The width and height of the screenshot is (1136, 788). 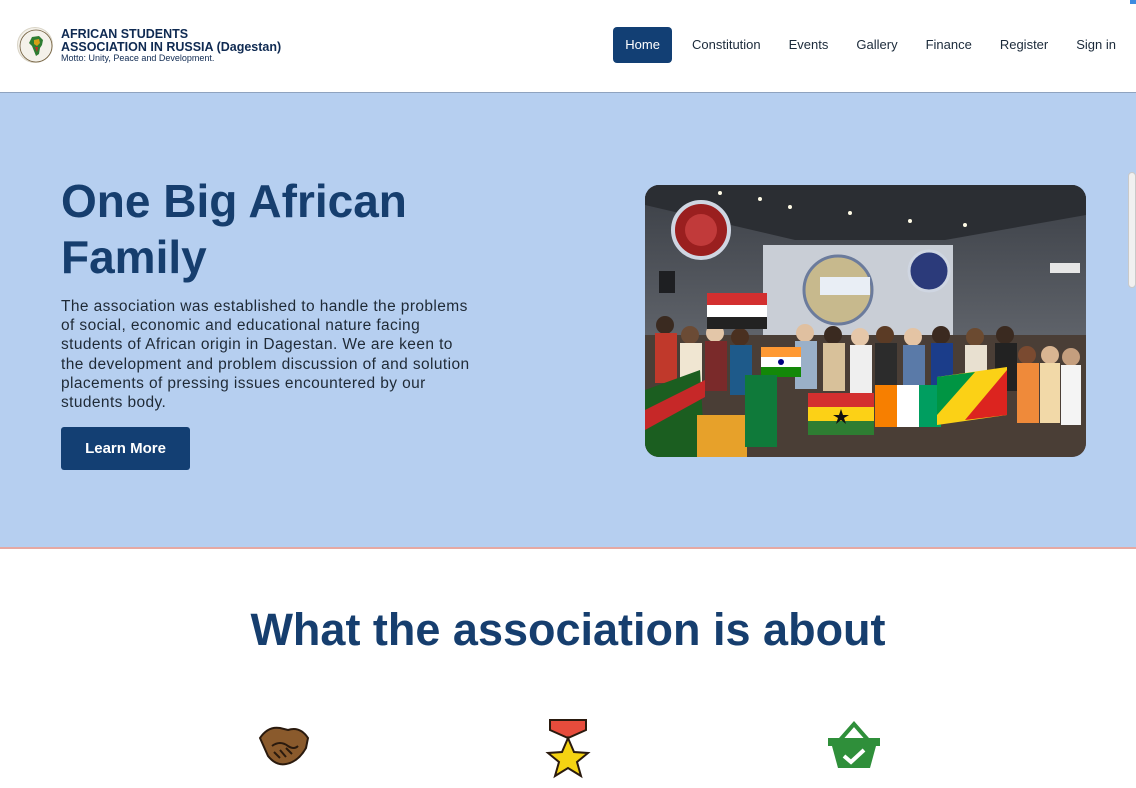 What do you see at coordinates (125, 34) in the screenshot?
I see `brand-title-line1: AFRICAN STUDENTS` at bounding box center [125, 34].